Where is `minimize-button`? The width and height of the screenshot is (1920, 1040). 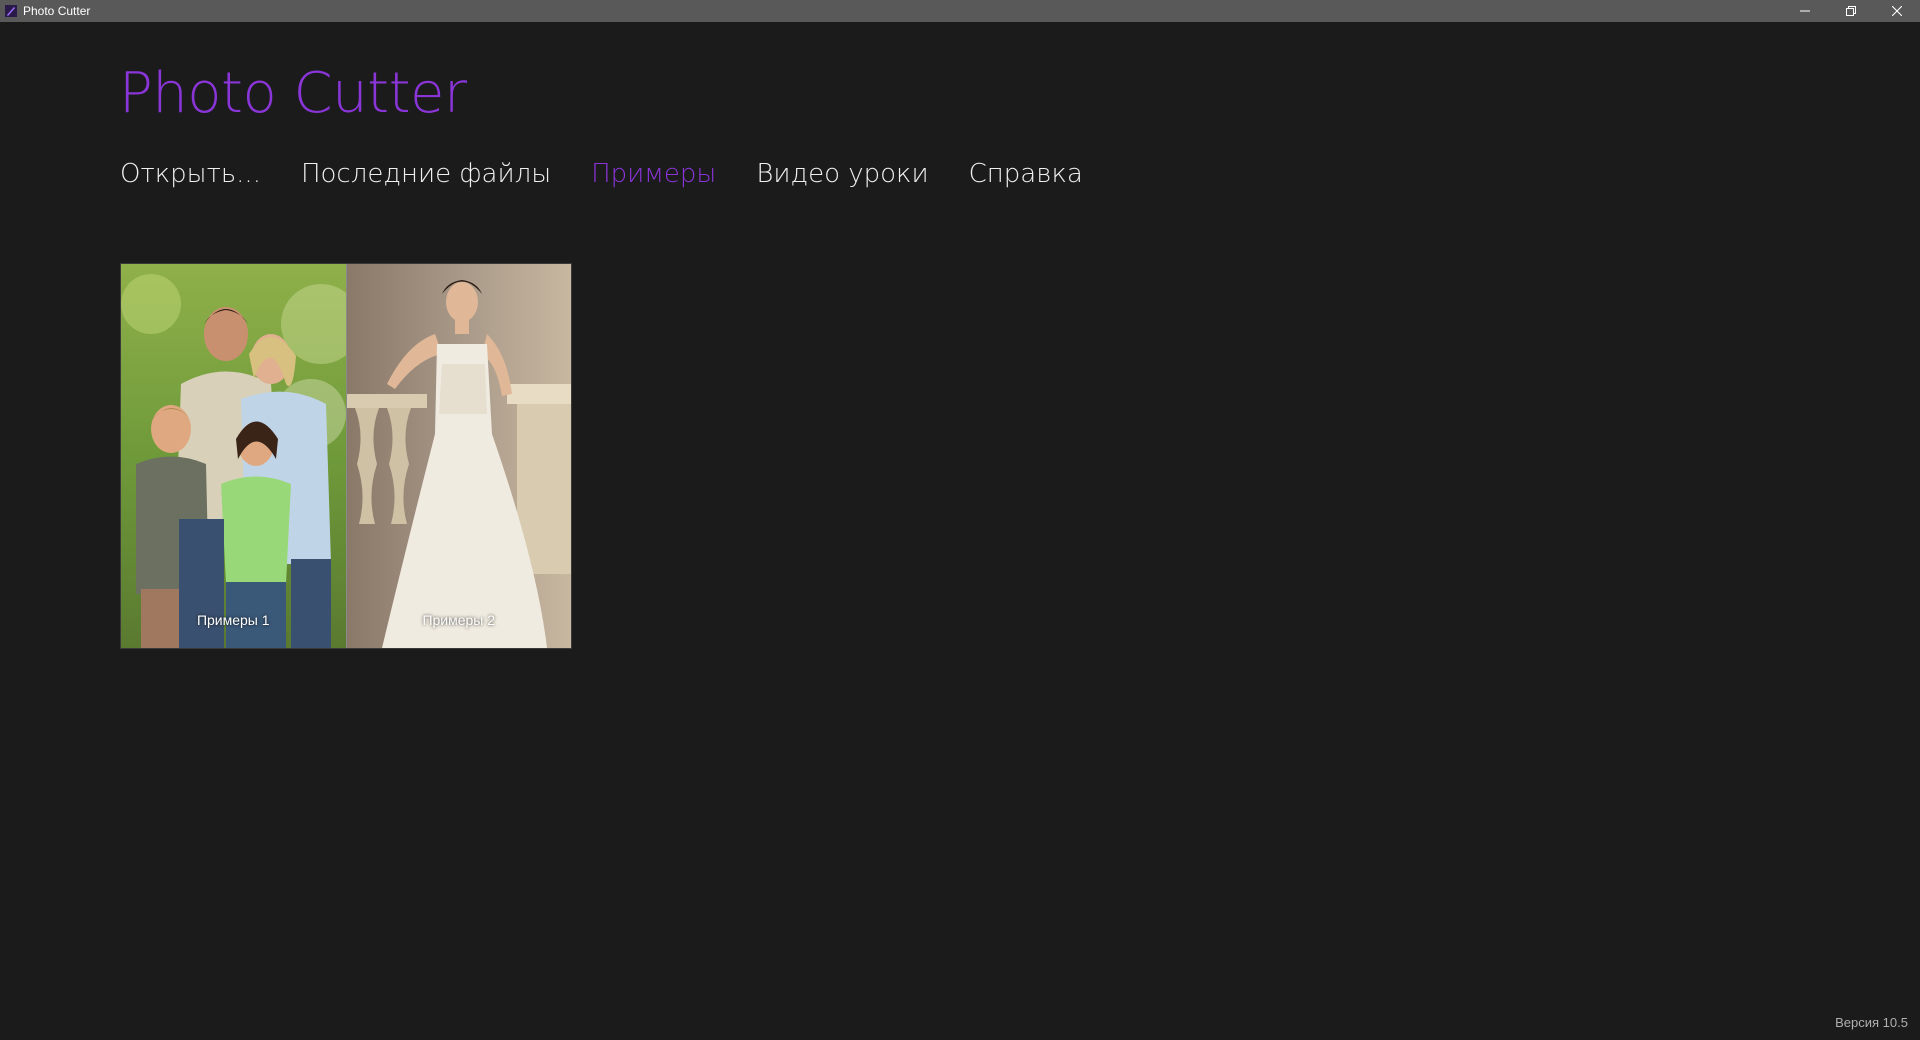
minimize-button is located at coordinates (1805, 11).